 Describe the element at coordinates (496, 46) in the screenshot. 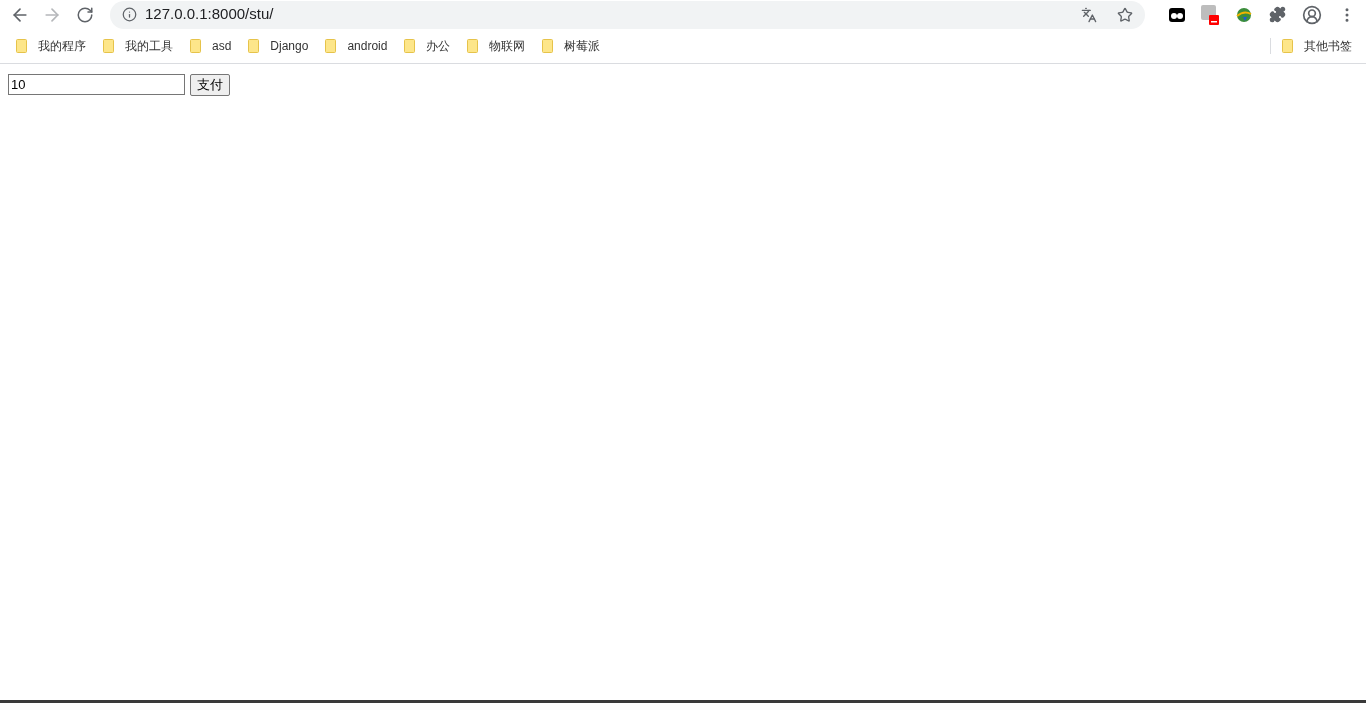

I see `bookmark-item: 物联网` at that location.